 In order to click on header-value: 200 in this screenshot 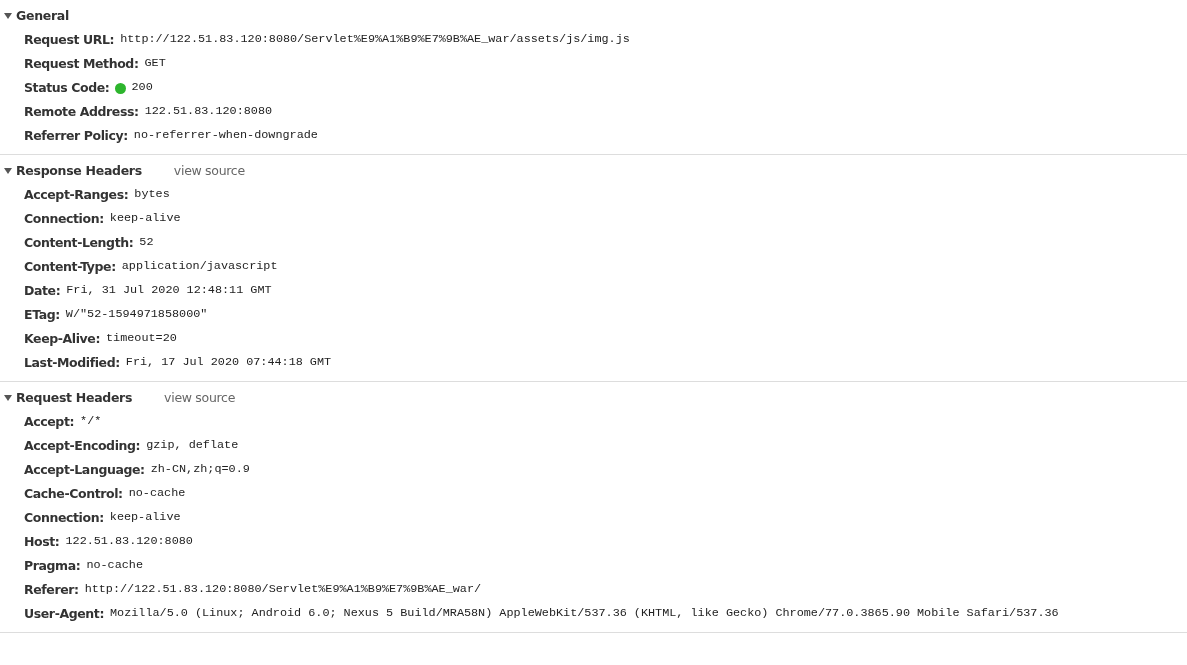, I will do `click(142, 88)`.